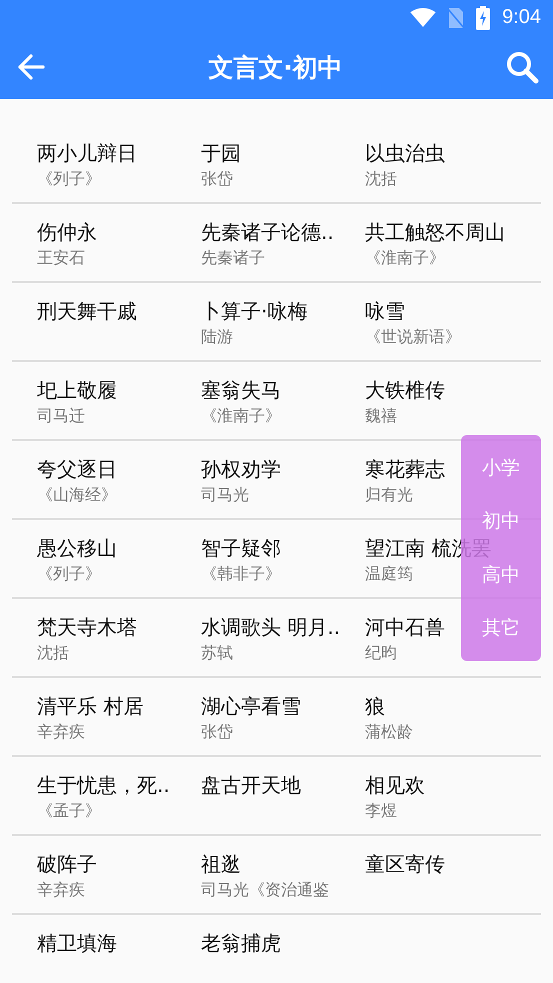 This screenshot has width=553, height=983. What do you see at coordinates (483, 18) in the screenshot?
I see `battery-icon` at bounding box center [483, 18].